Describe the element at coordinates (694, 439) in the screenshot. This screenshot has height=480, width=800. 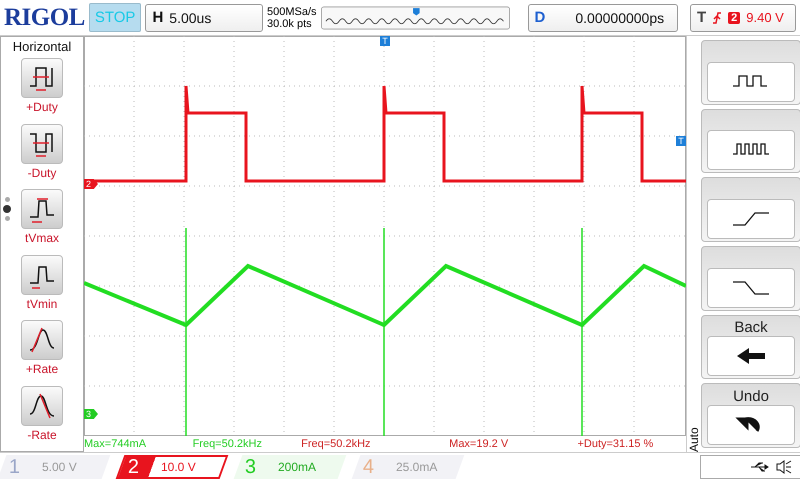
I see `menu-side-label: Auto` at that location.